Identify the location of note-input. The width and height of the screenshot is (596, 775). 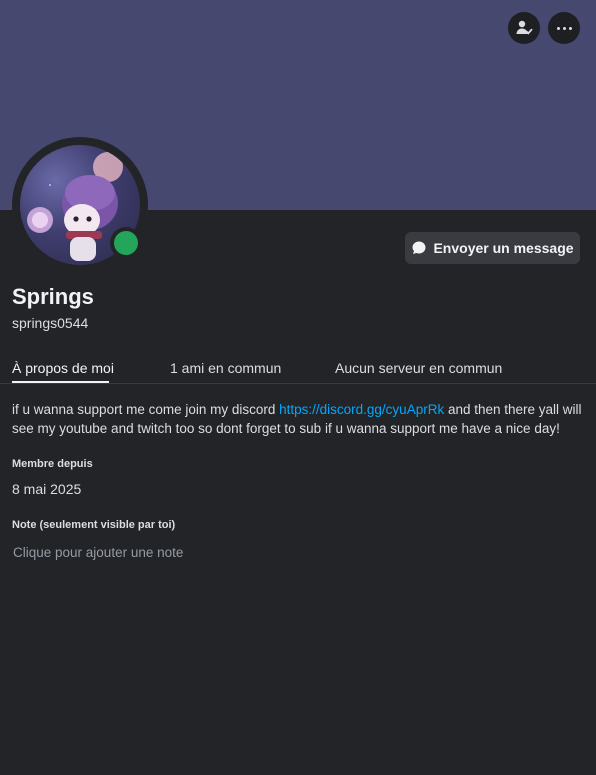
(298, 552).